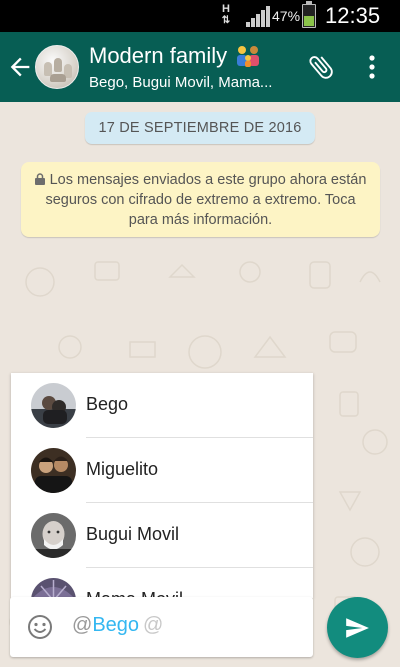 This screenshot has width=400, height=667. I want to click on send-icon, so click(357, 628).